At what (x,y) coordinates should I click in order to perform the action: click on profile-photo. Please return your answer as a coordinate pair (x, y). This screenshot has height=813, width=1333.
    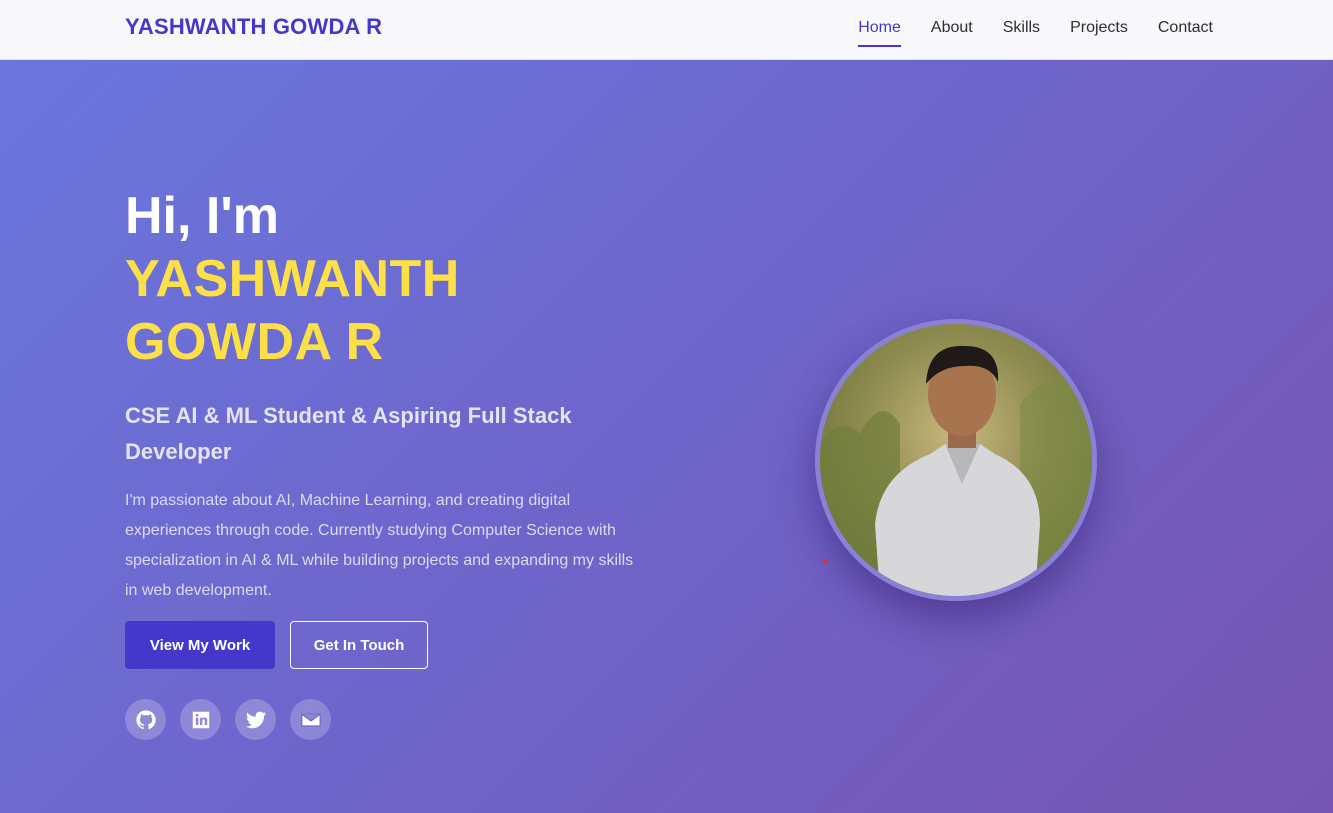
    Looking at the image, I should click on (956, 460).